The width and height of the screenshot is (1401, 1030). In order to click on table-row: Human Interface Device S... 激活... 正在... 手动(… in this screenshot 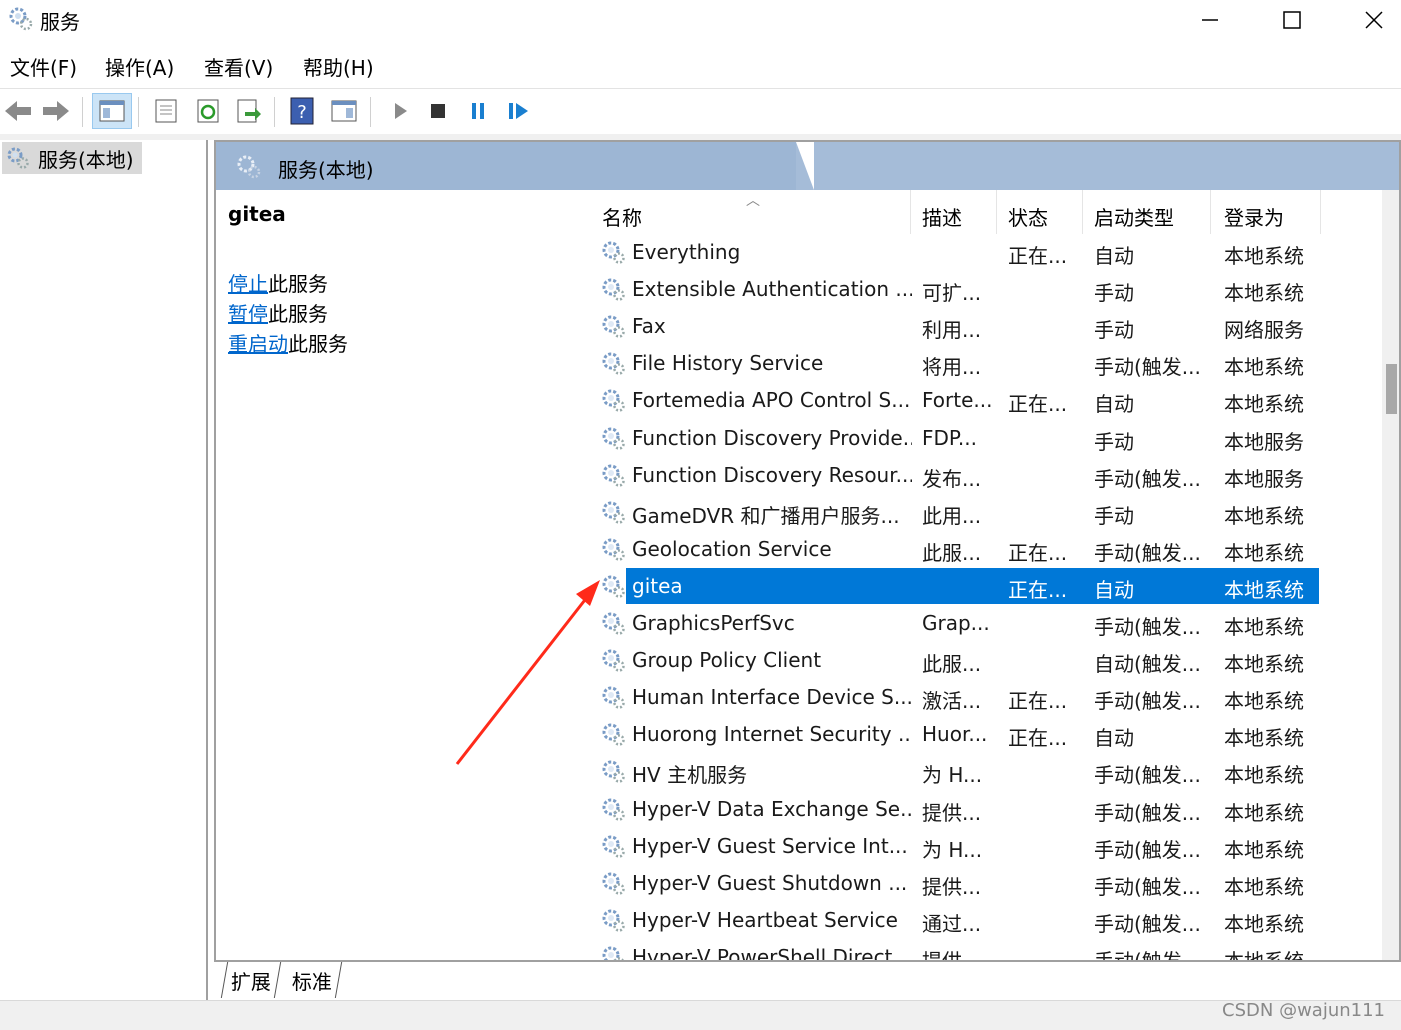, I will do `click(958, 697)`.